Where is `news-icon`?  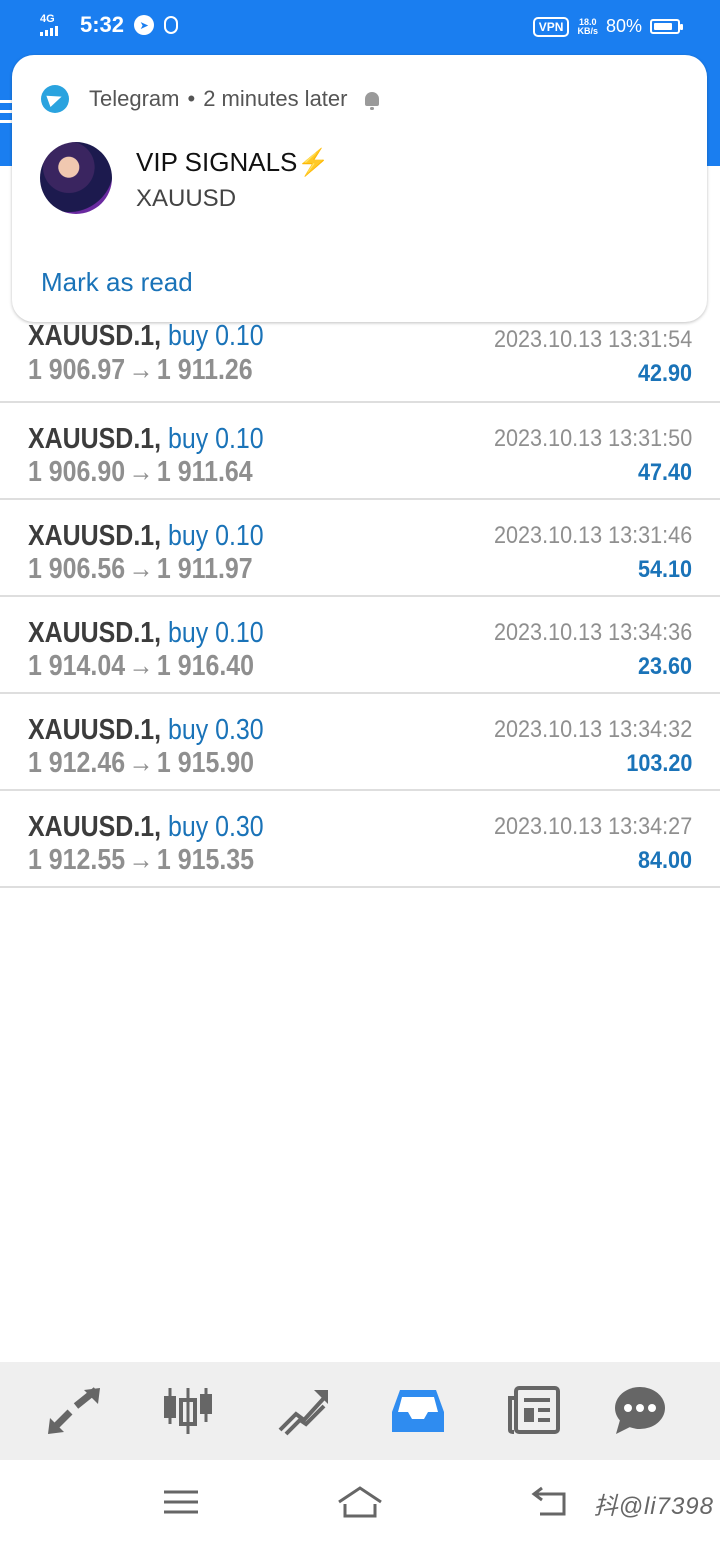 news-icon is located at coordinates (534, 1410).